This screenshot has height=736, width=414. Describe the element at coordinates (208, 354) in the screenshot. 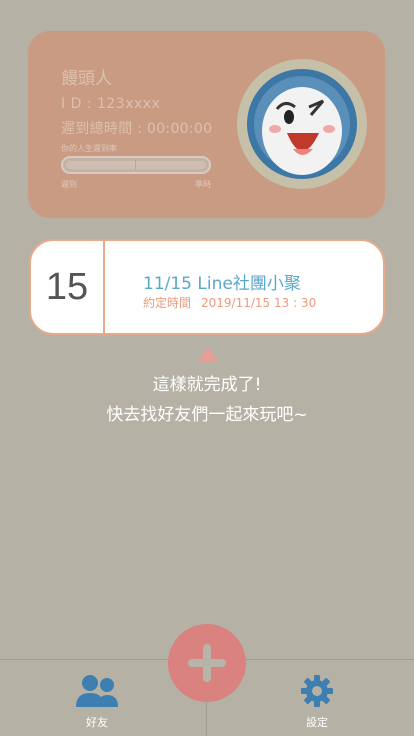

I see `pointer-triangle-icon` at that location.